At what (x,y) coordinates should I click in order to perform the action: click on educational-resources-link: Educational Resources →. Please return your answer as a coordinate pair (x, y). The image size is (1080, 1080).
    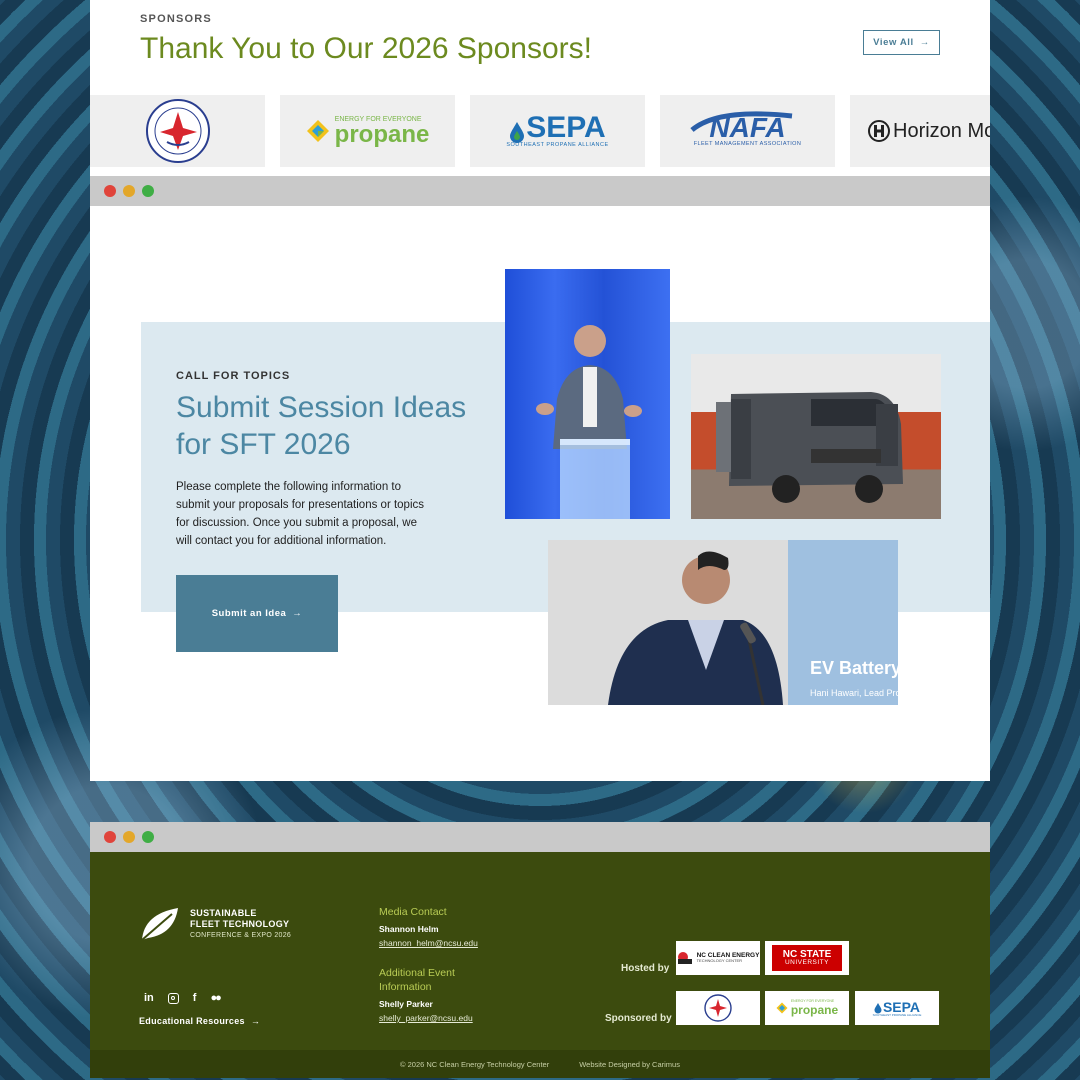
    Looking at the image, I should click on (199, 1021).